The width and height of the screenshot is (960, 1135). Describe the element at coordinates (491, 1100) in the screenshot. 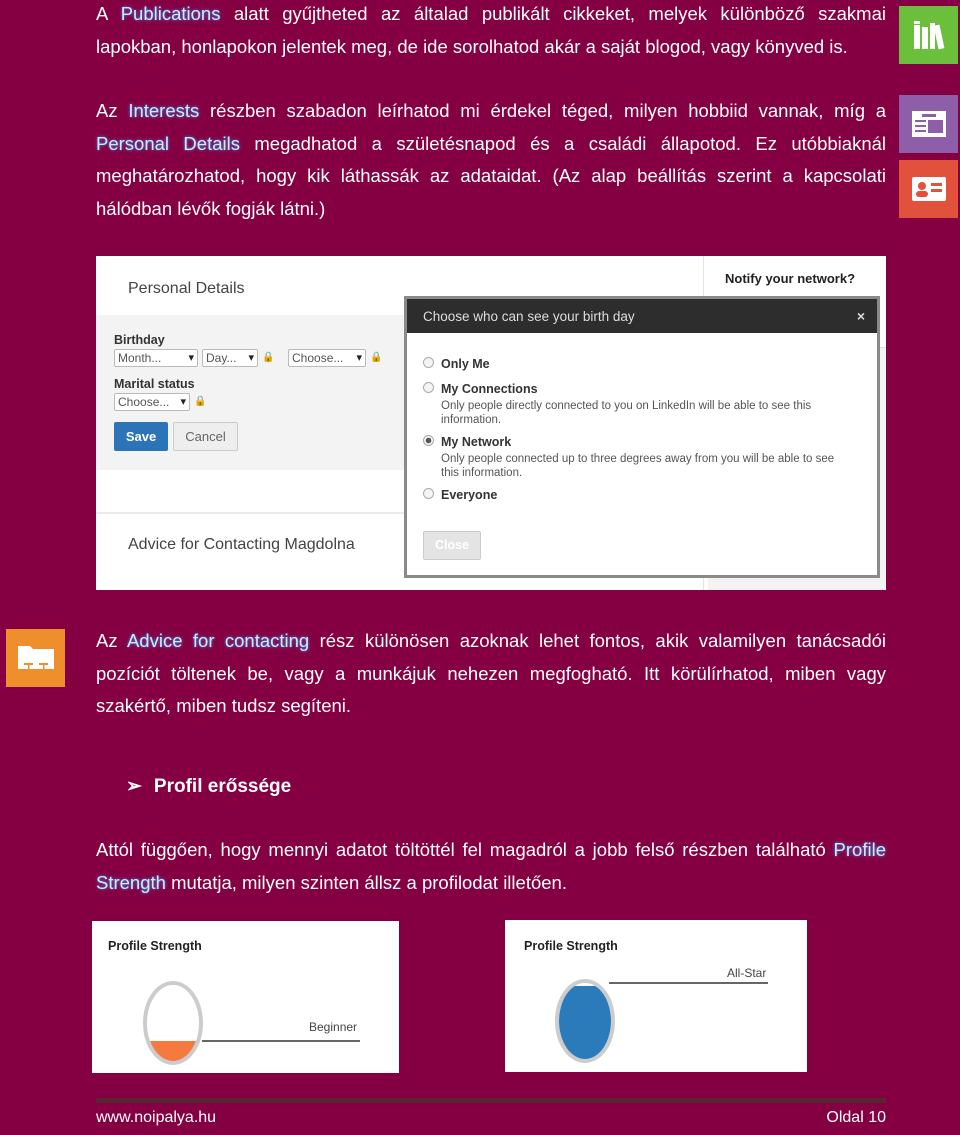

I see `footer-divider` at that location.